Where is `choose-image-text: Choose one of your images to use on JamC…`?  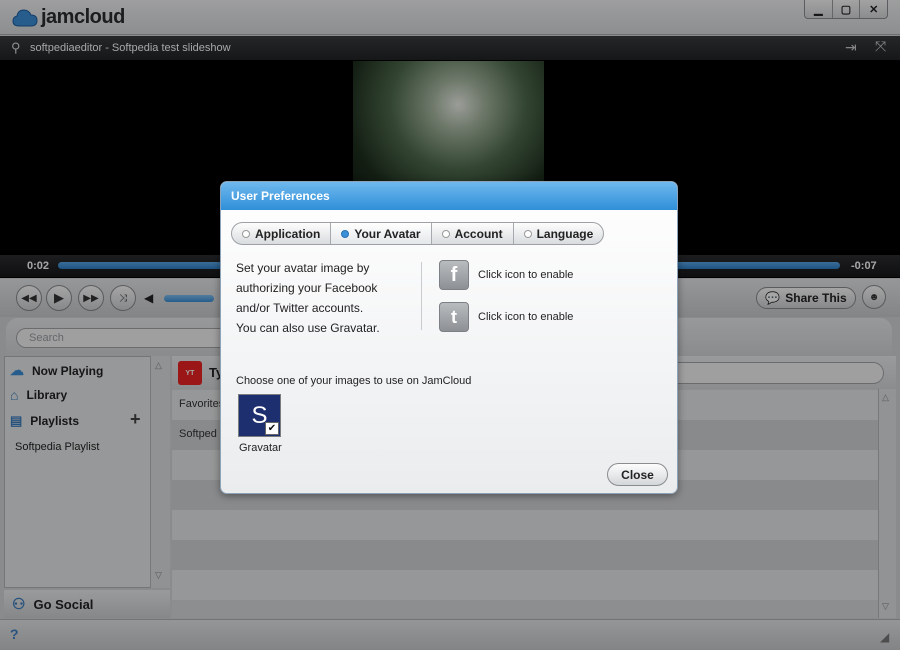 choose-image-text: Choose one of your images to use on JamC… is located at coordinates (354, 381).